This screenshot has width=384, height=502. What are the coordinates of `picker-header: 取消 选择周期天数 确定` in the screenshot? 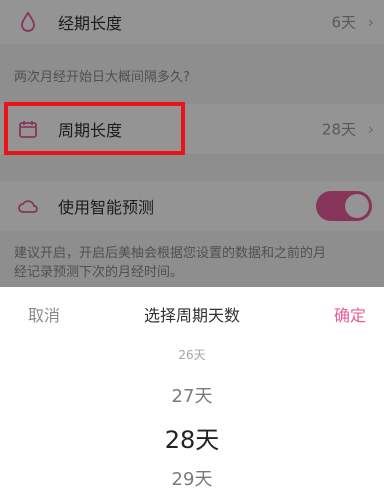 It's located at (192, 312).